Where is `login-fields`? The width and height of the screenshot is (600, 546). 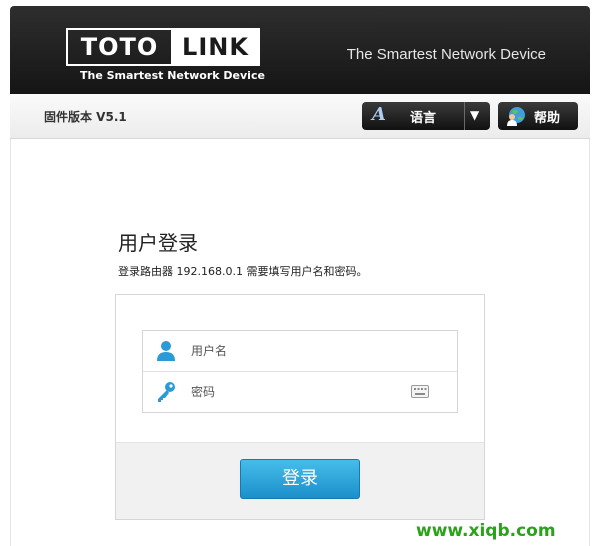 login-fields is located at coordinates (300, 371).